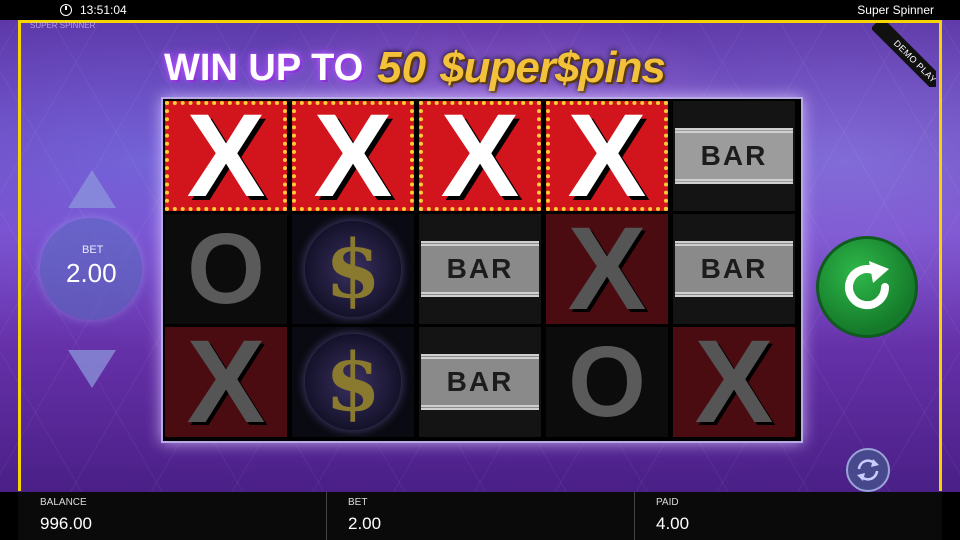 This screenshot has height=540, width=960. I want to click on bet-panel: BET 2.00, so click(480, 516).